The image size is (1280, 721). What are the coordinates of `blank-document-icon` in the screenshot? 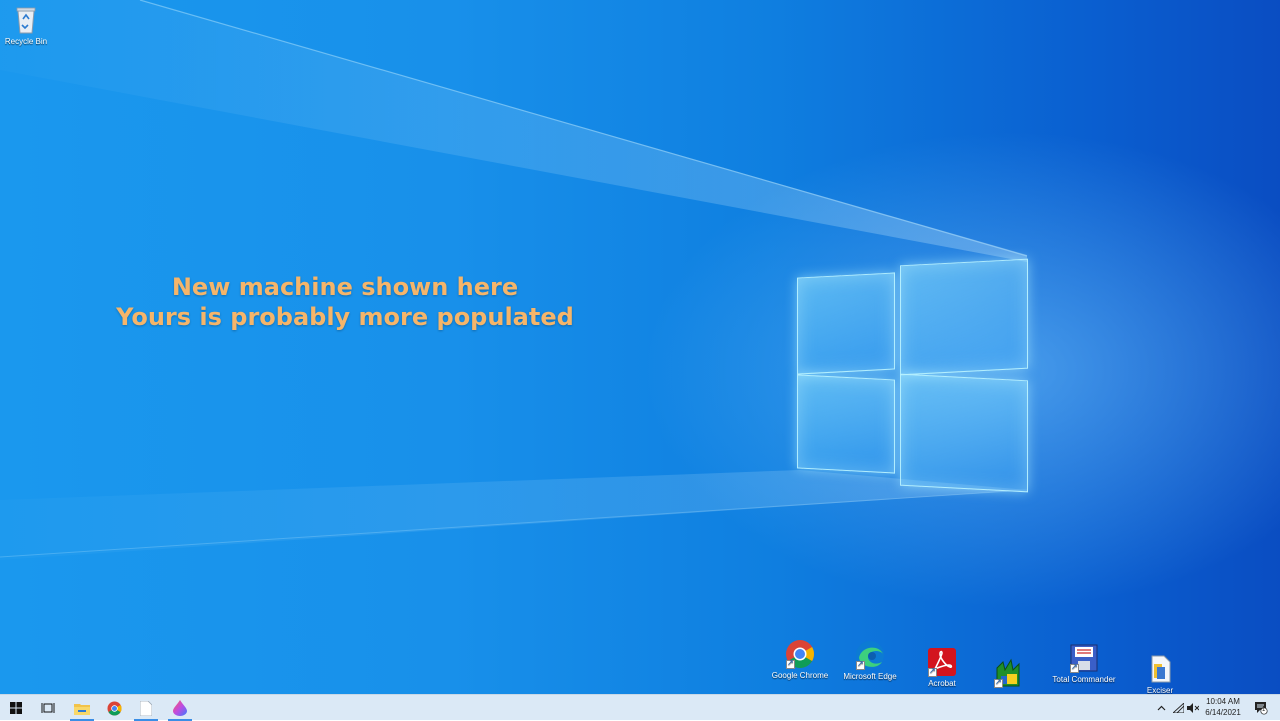 It's located at (146, 708).